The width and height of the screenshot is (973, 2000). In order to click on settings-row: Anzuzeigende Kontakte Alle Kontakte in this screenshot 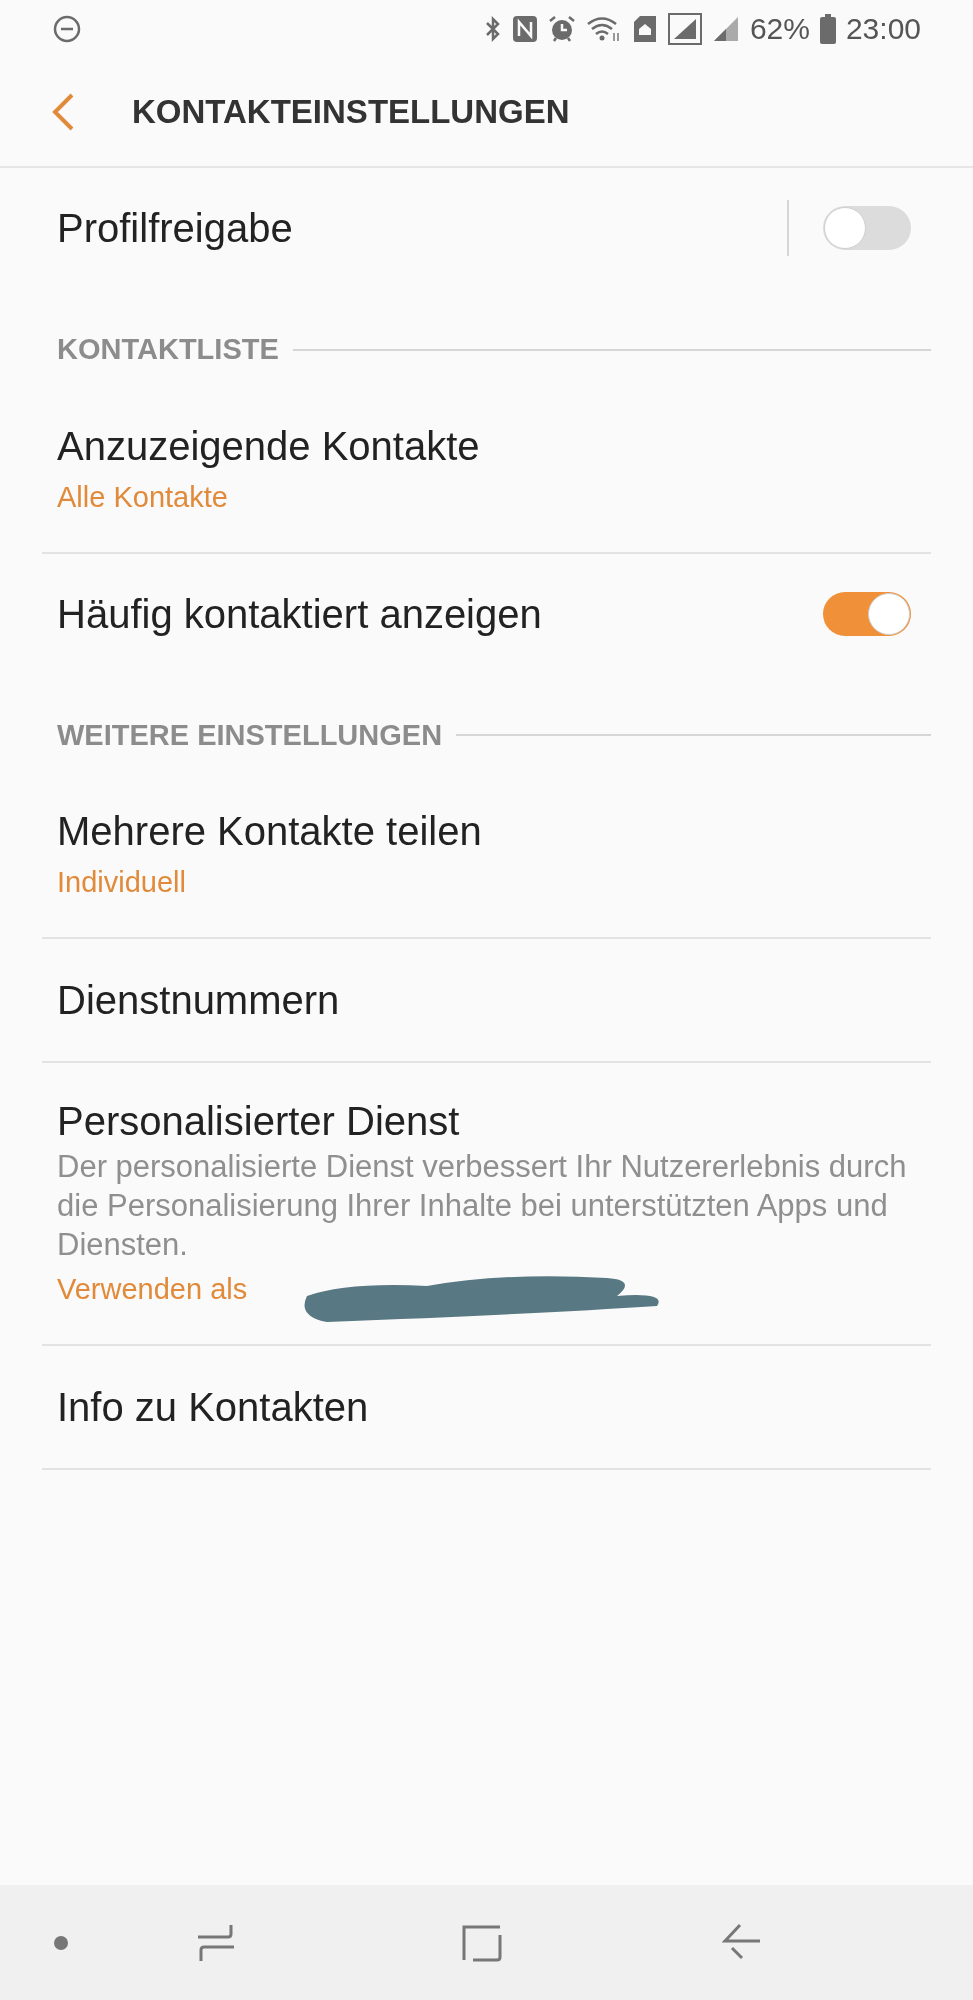, I will do `click(486, 470)`.